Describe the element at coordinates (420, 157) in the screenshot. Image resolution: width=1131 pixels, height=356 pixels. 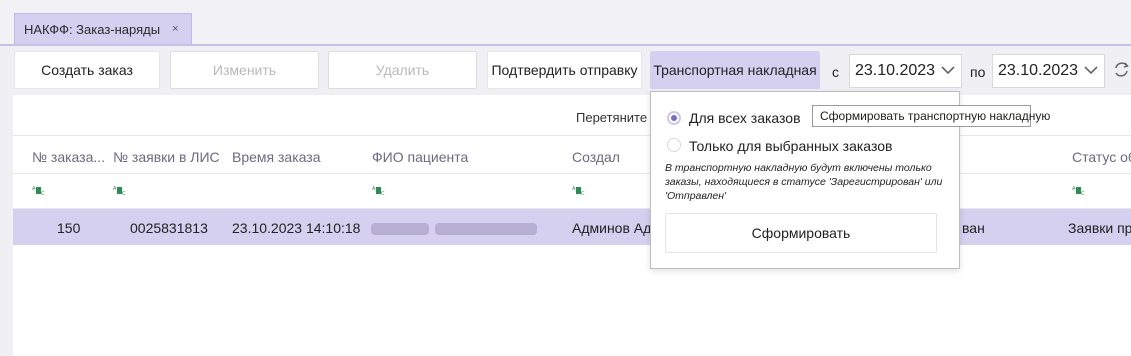
I see `column-header-patient: ФИО пациента` at that location.